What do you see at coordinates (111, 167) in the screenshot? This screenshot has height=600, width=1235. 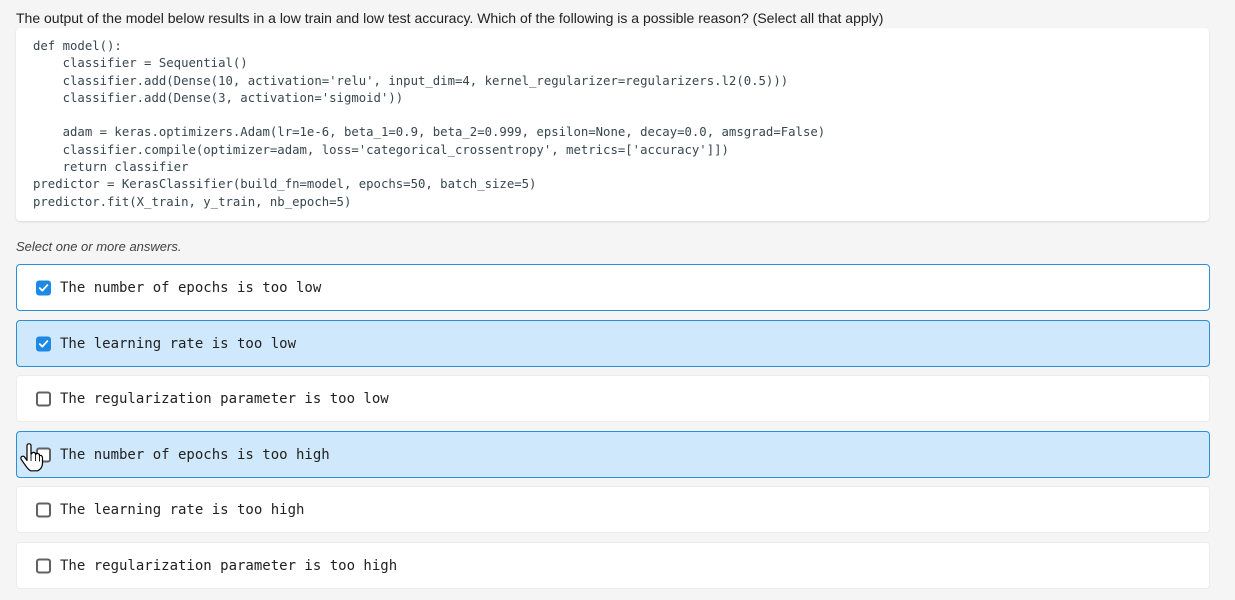 I see `code-line: return classifier` at bounding box center [111, 167].